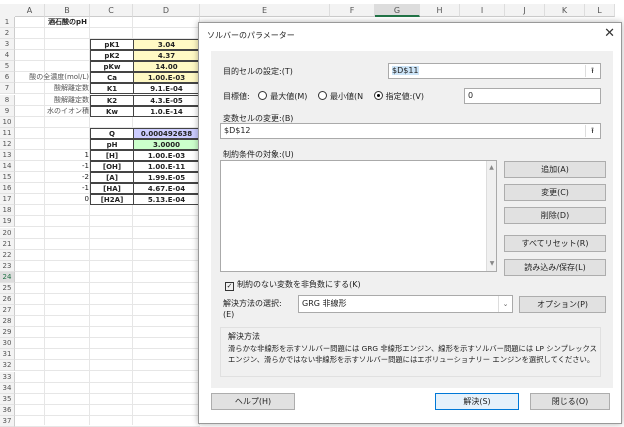 This screenshot has width=624, height=427. Describe the element at coordinates (555, 267) in the screenshot. I see `load-save-button: 読み込み/保存(L)` at that location.